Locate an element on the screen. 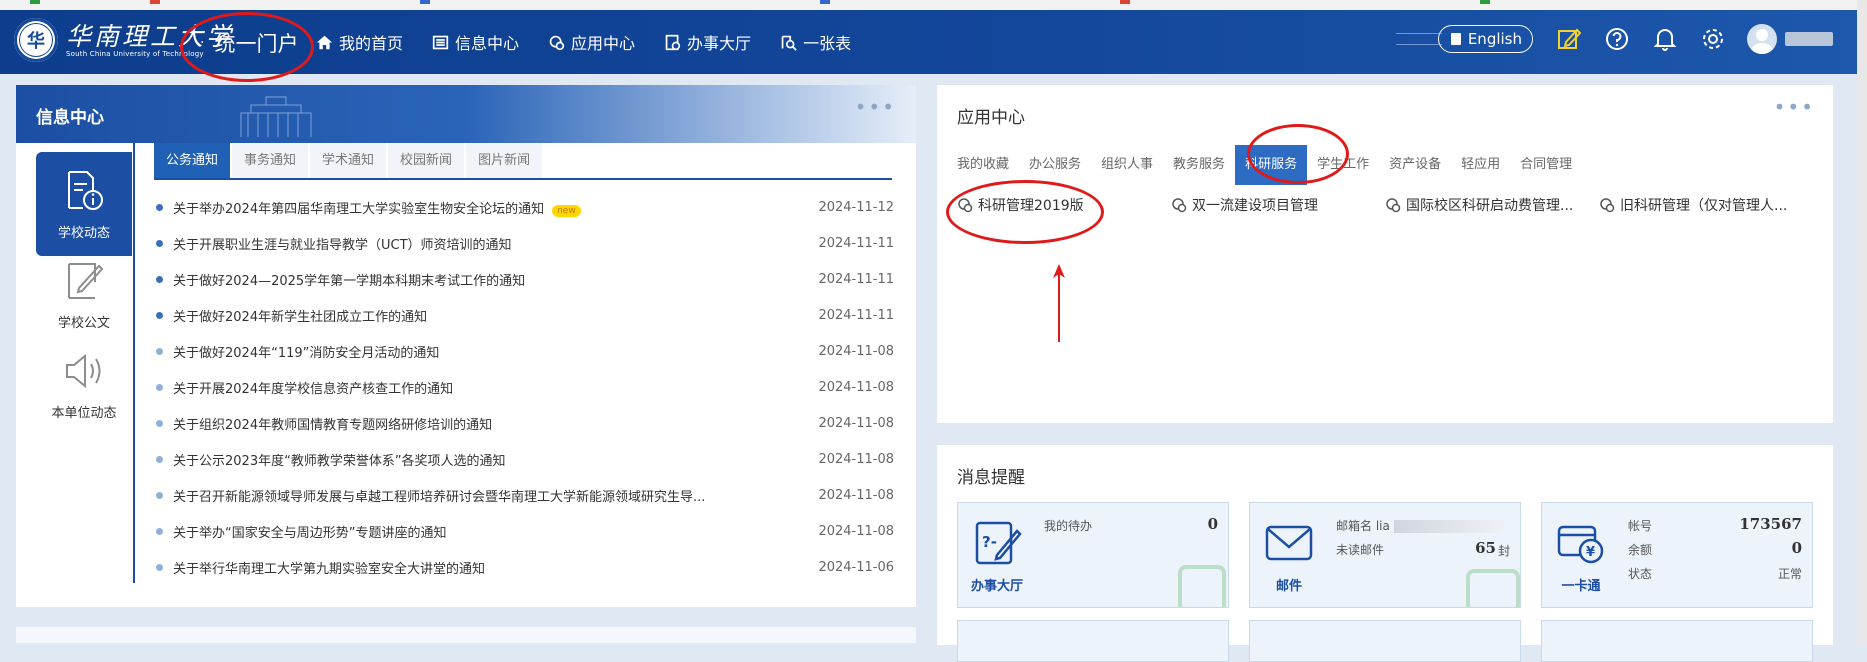 The height and width of the screenshot is (662, 1867). mail-card: 邮件 邮箱名 lia 未读邮件 65 封 is located at coordinates (1385, 555).